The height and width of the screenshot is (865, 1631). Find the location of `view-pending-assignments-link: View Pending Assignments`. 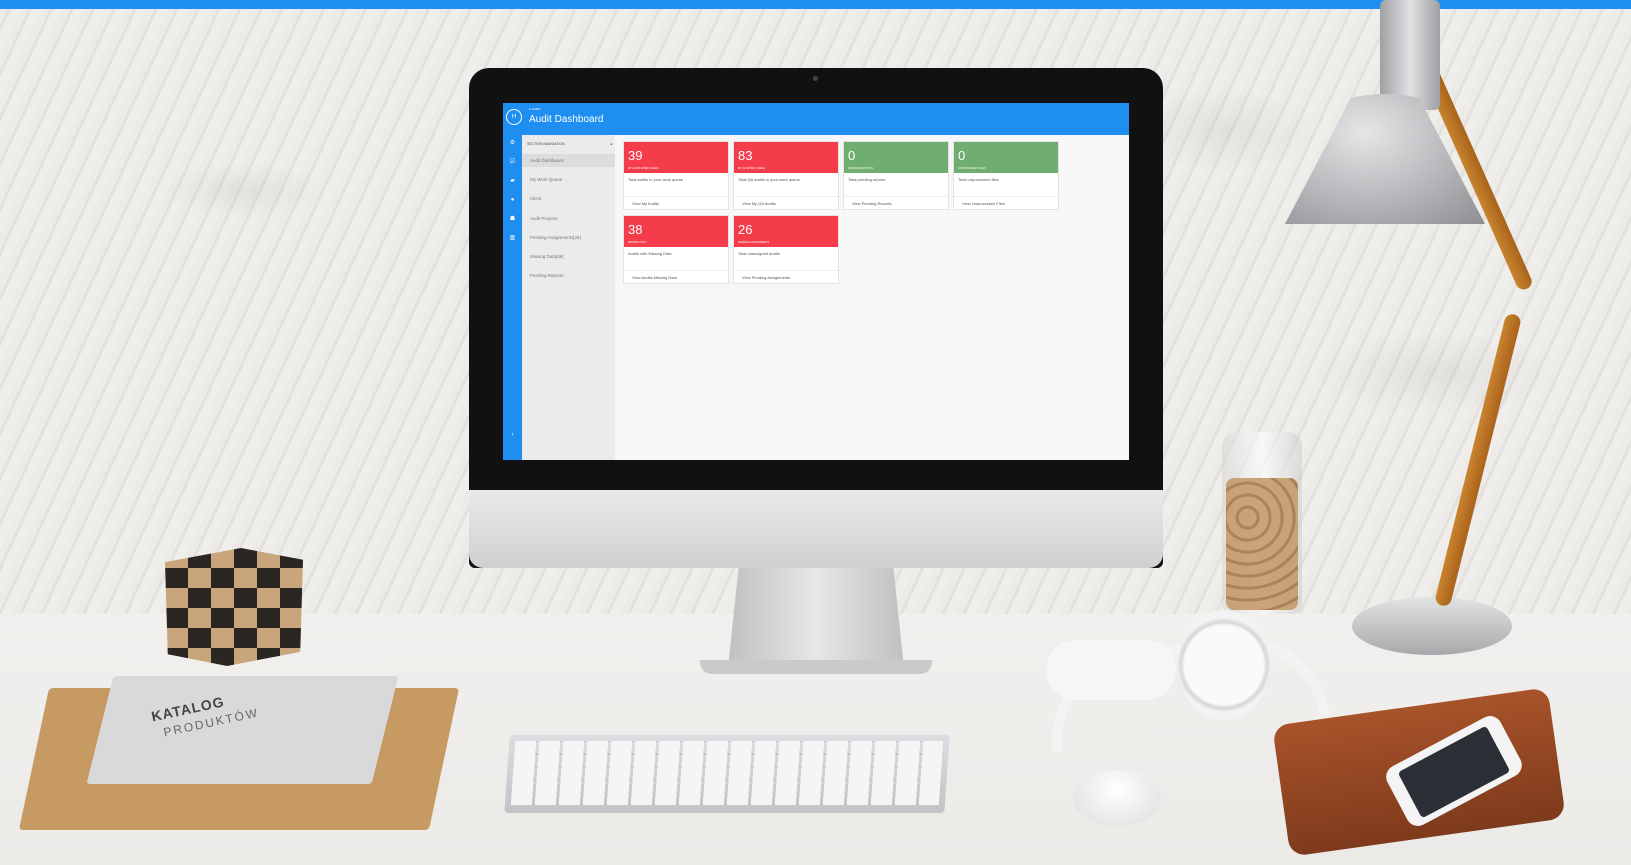

view-pending-assignments-link: View Pending Assignments is located at coordinates (786, 277).